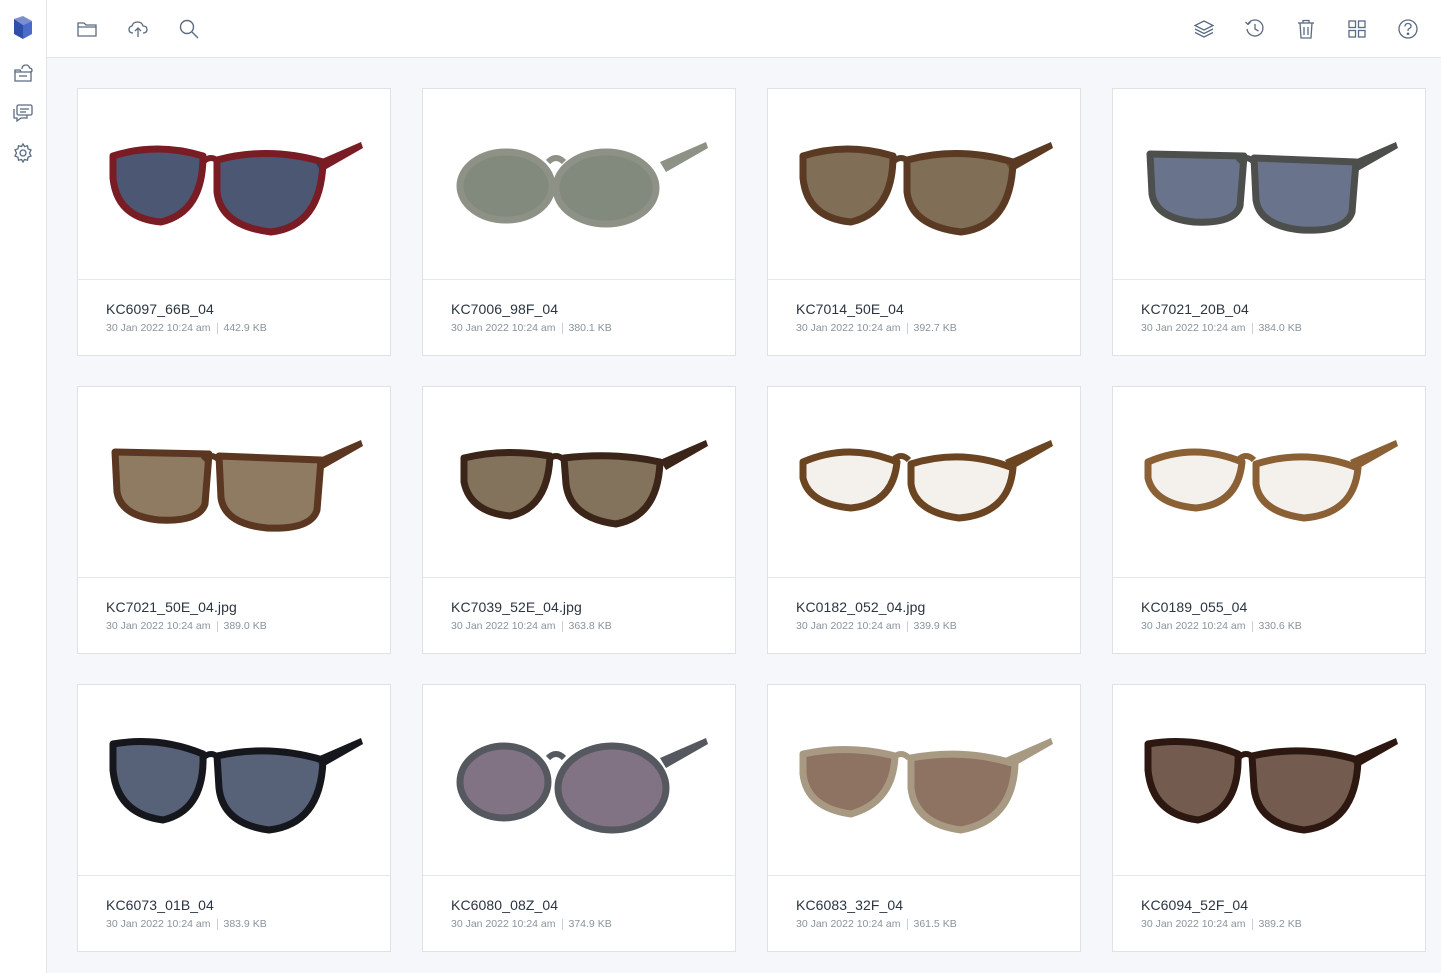 This screenshot has height=973, width=1441. I want to click on file-size: 339.9 KB, so click(935, 626).